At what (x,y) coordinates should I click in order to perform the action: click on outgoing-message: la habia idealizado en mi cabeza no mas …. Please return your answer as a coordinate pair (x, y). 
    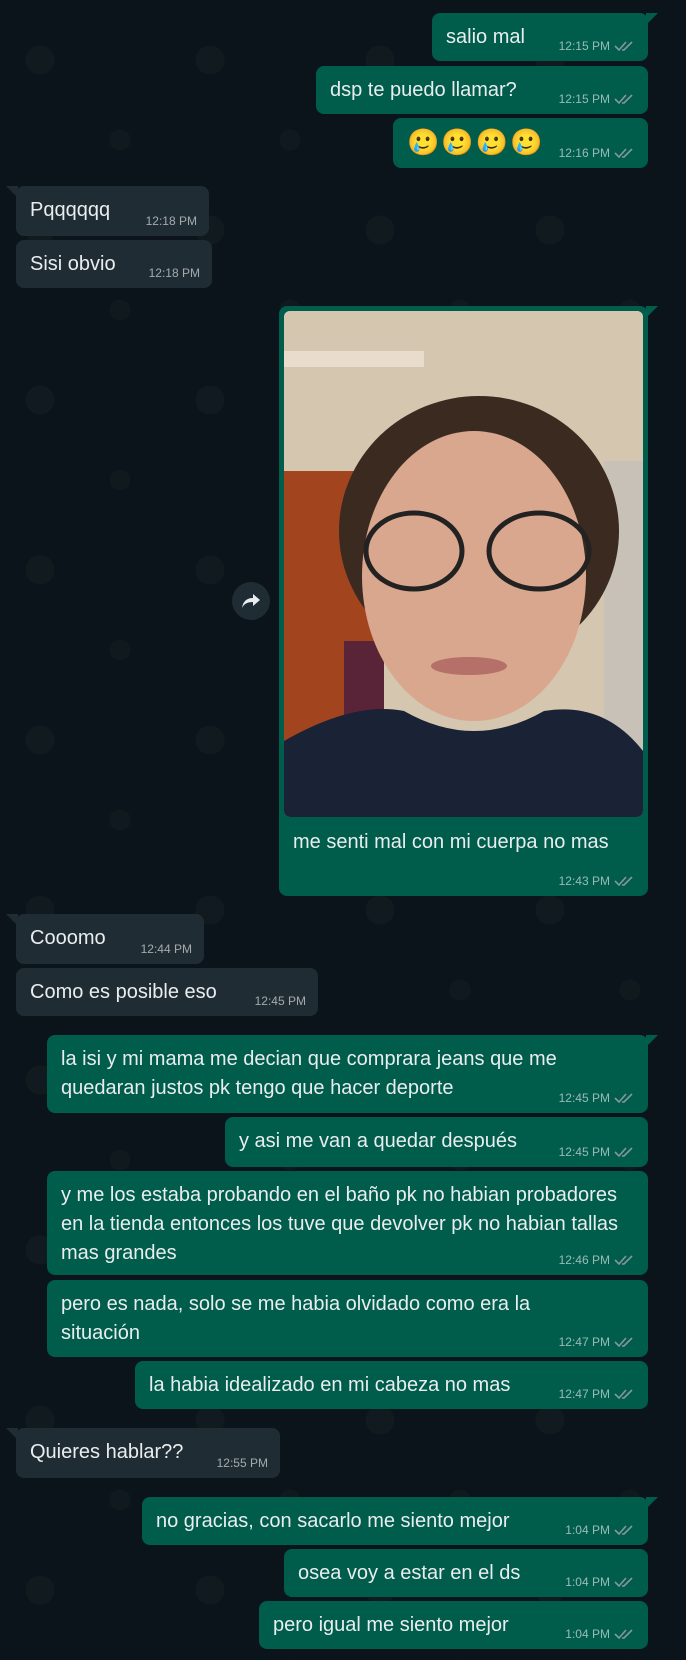
    Looking at the image, I should click on (391, 1385).